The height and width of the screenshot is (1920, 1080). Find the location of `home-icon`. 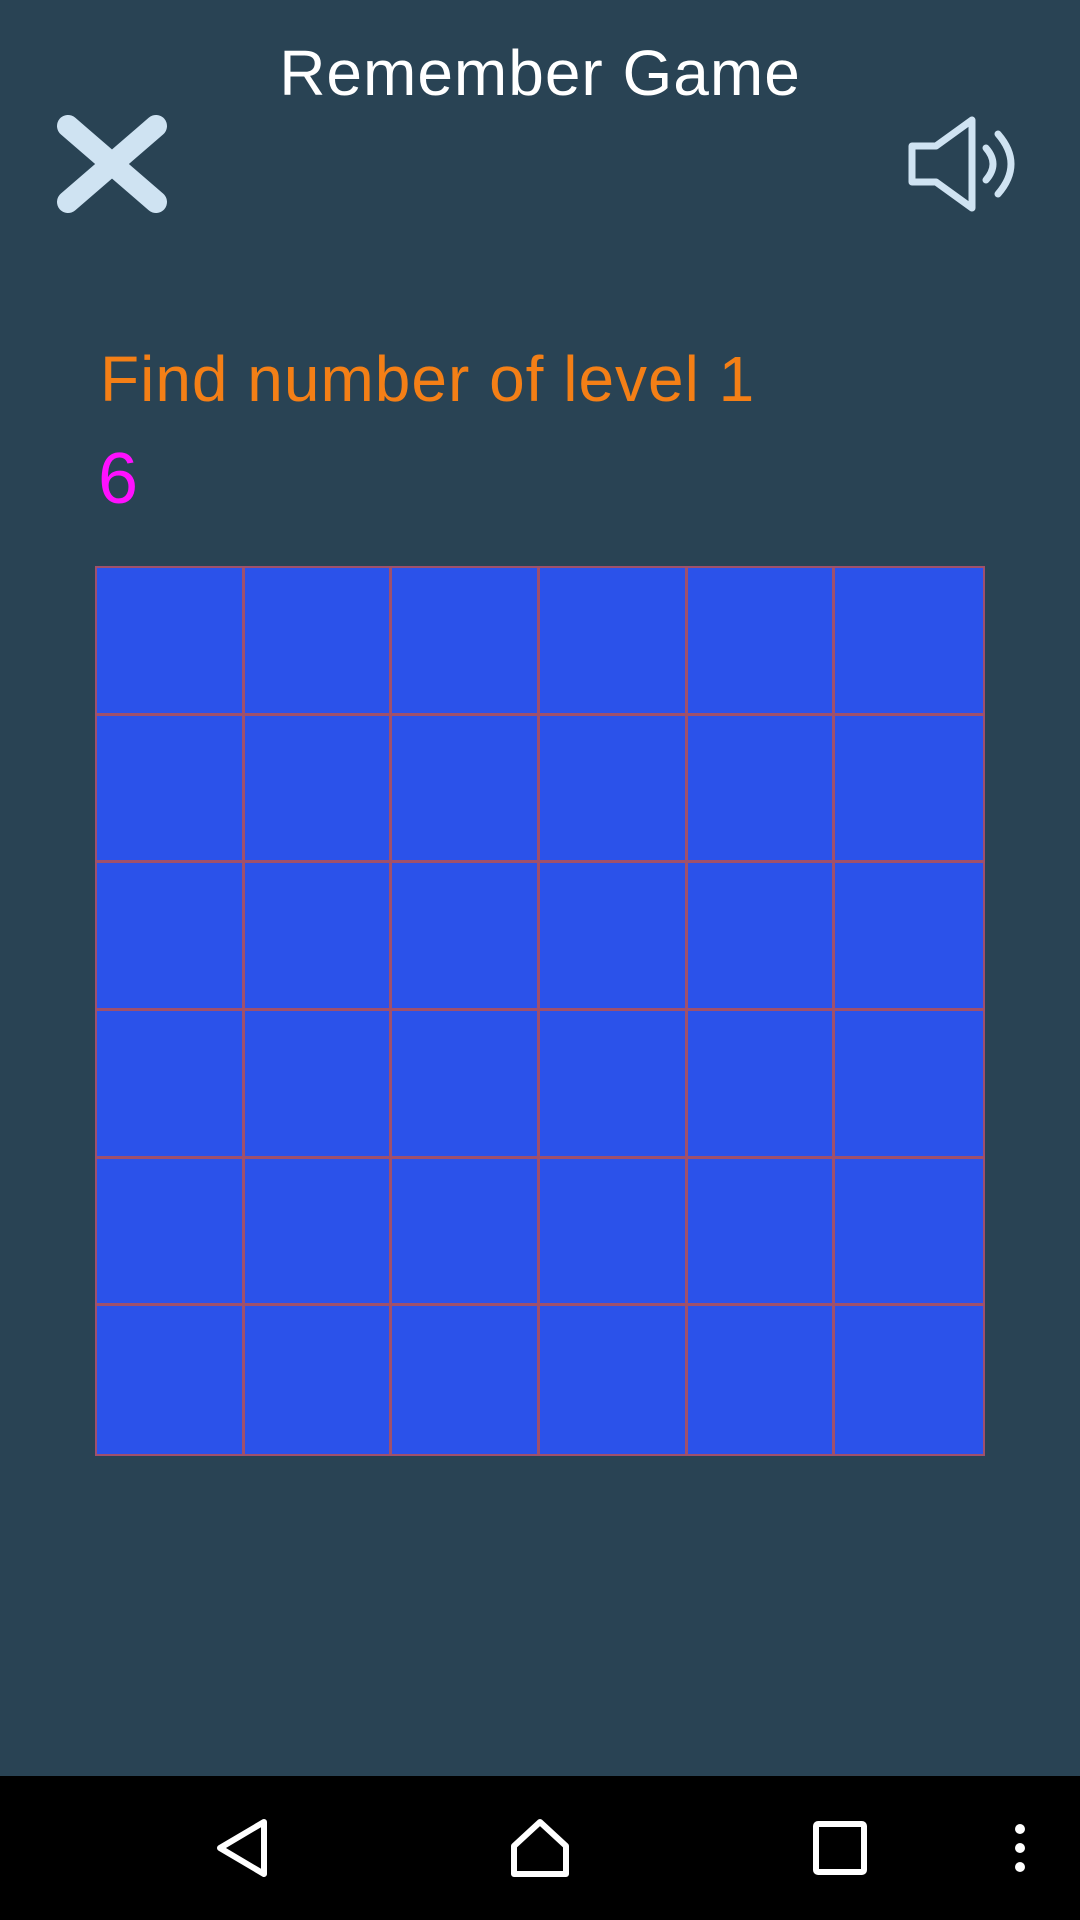

home-icon is located at coordinates (540, 1848).